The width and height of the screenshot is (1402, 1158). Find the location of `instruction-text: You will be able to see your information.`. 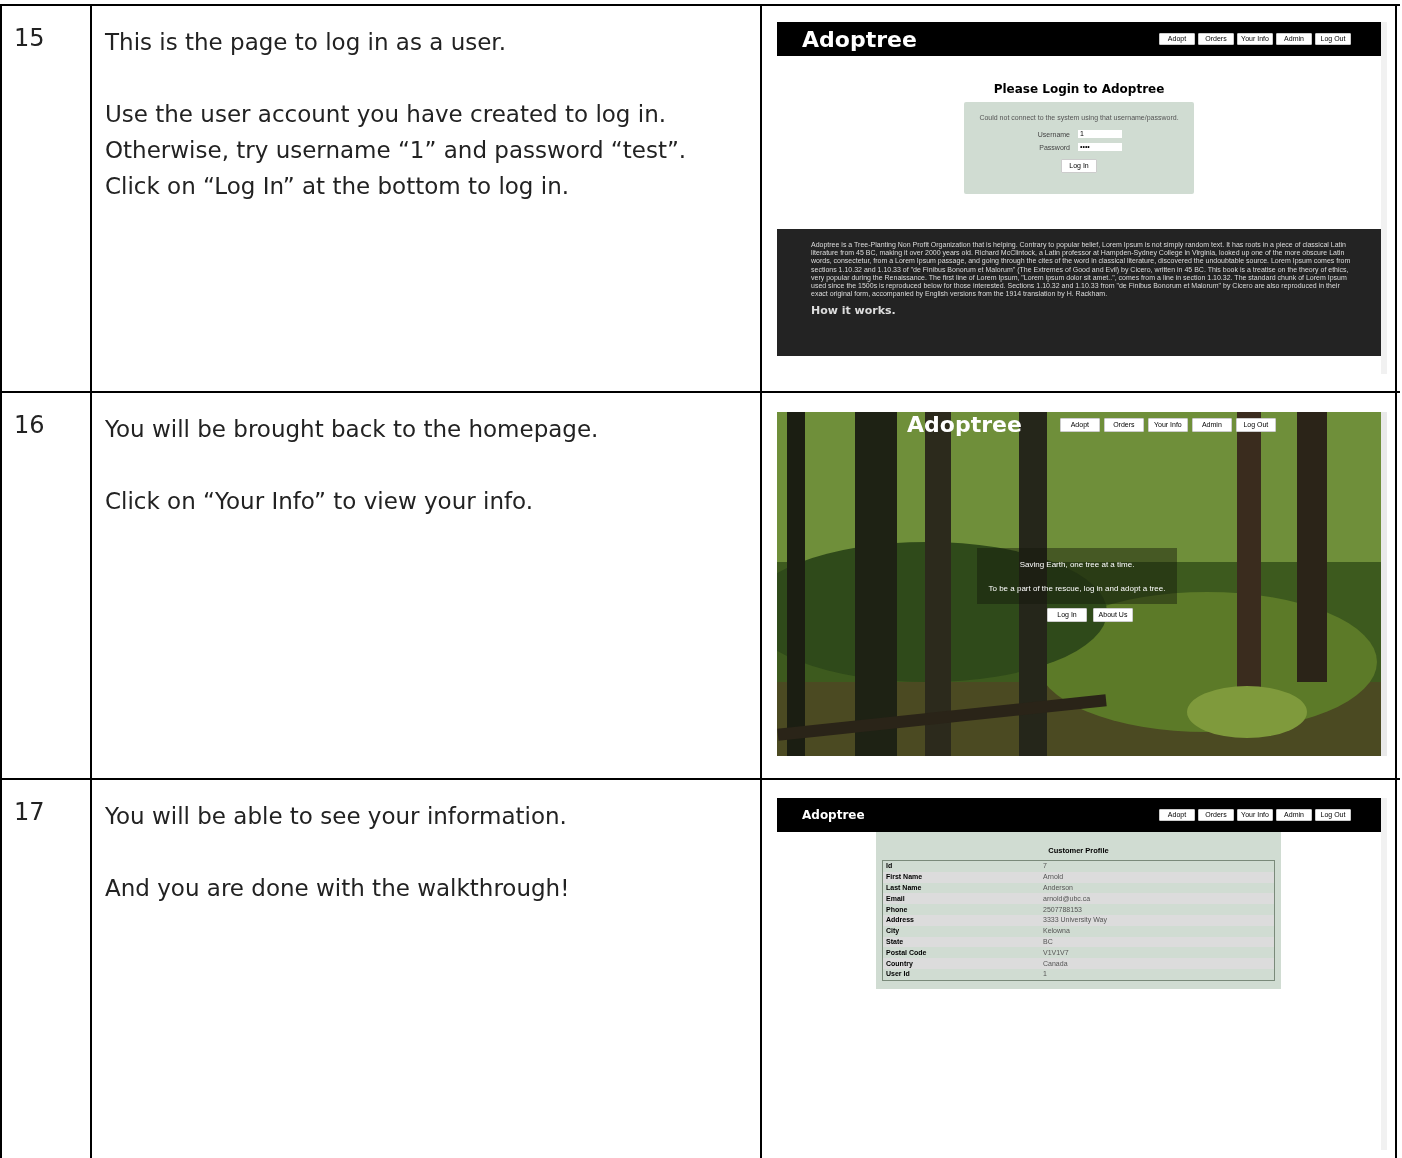

instruction-text: You will be able to see your information. is located at coordinates (336, 816).